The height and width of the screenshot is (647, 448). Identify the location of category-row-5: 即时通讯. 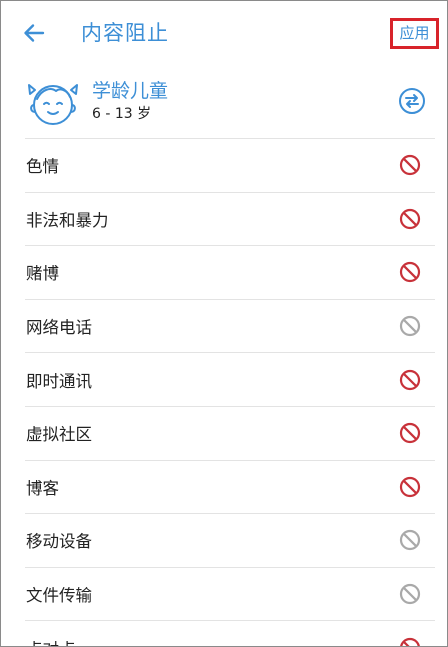
(230, 379).